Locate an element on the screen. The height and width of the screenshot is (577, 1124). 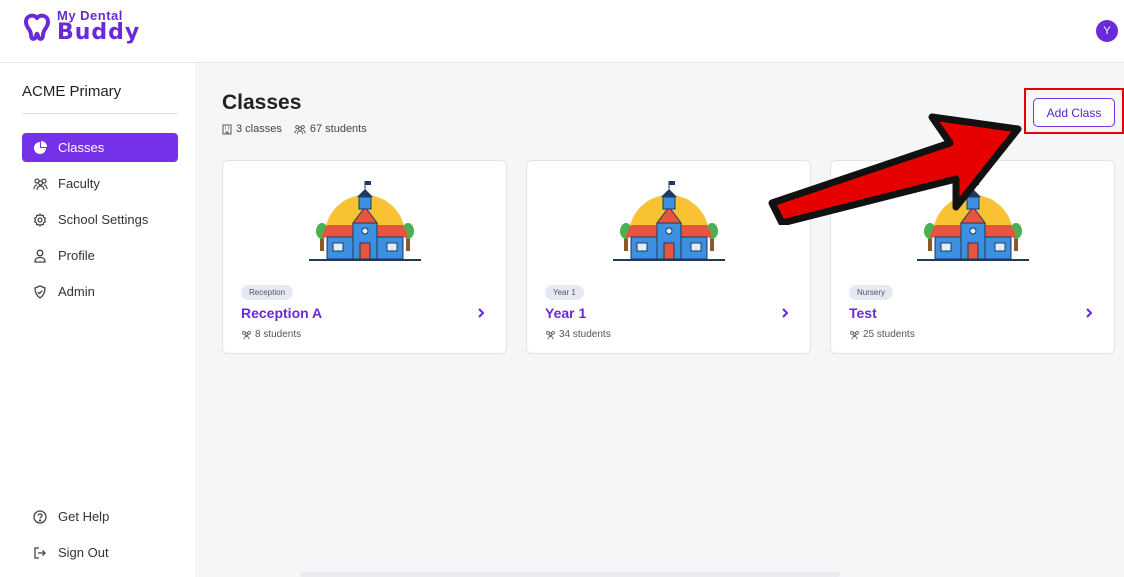
sidebar-item-classes: Classes is located at coordinates (100, 147).